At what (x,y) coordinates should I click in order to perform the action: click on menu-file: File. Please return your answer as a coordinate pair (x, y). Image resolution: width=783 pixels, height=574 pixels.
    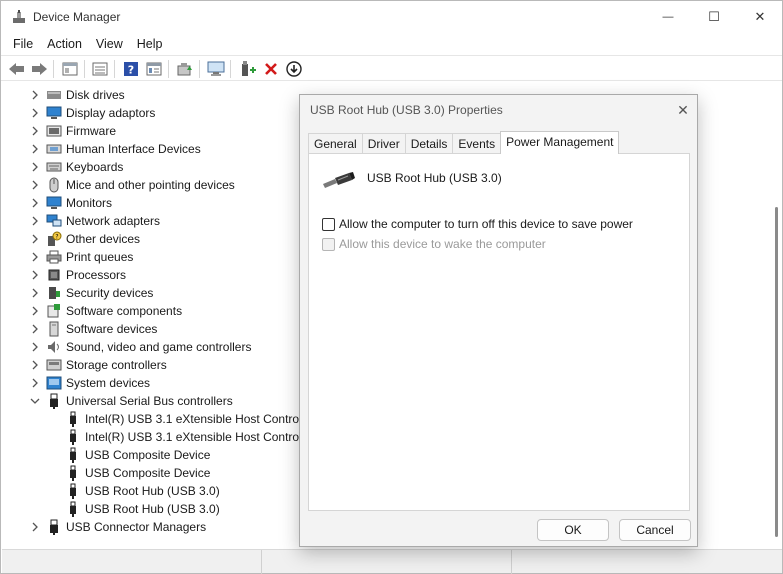
    Looking at the image, I should click on (23, 44).